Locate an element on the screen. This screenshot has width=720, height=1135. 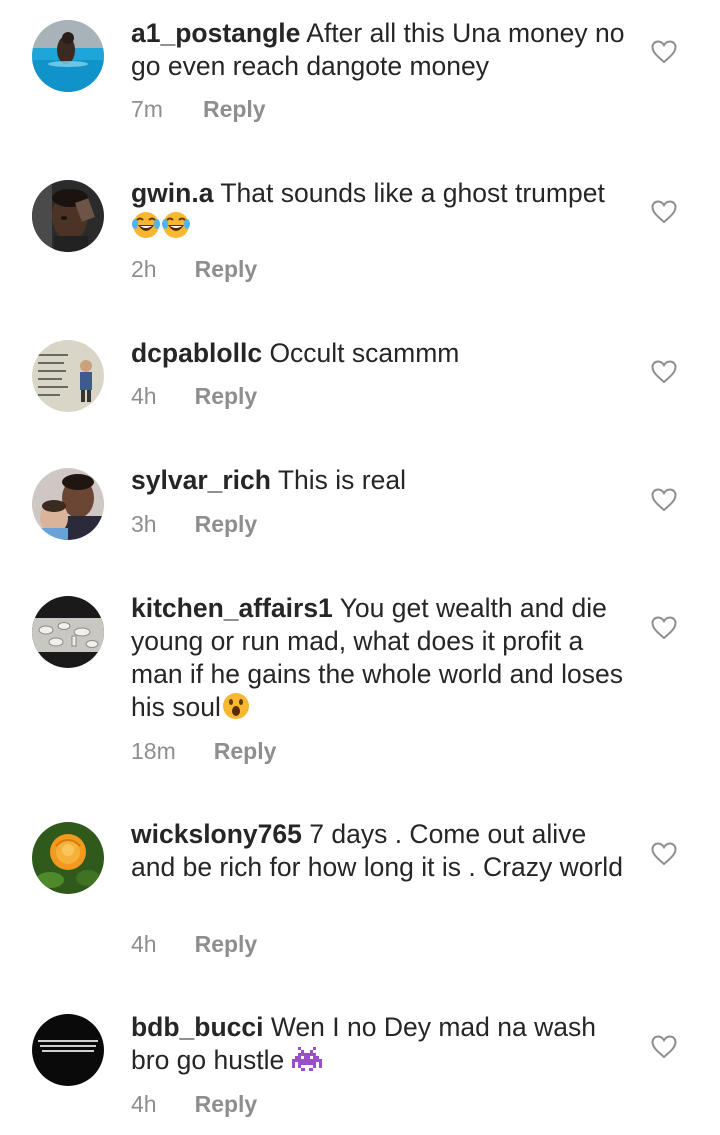
comment-meta: 2h Reply is located at coordinates (194, 269).